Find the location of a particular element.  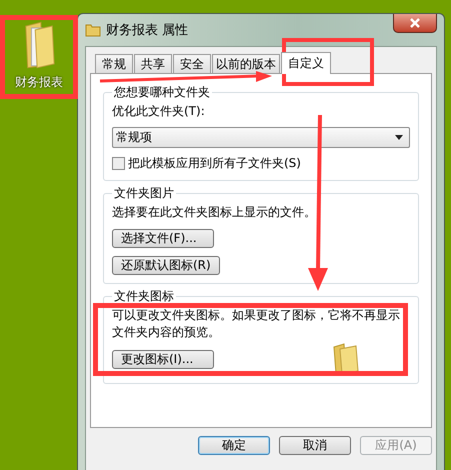

tab: 自定义 is located at coordinates (306, 63).